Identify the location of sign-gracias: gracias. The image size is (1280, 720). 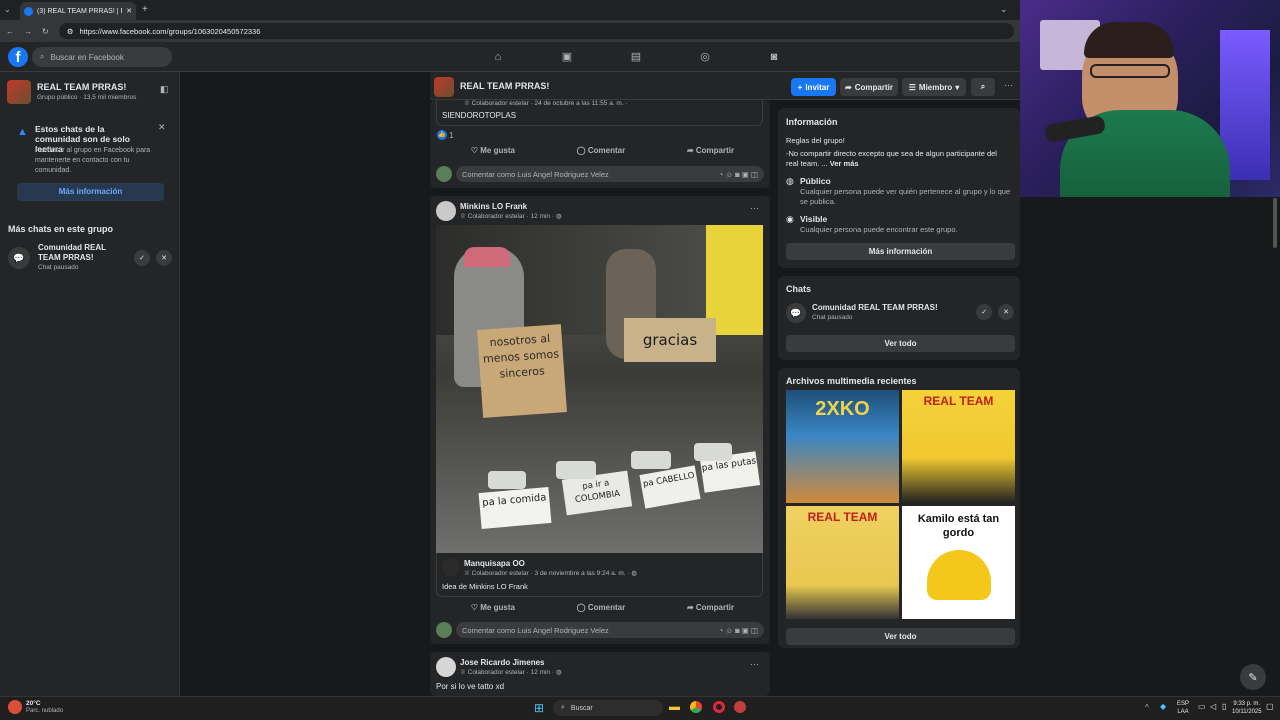
(670, 340).